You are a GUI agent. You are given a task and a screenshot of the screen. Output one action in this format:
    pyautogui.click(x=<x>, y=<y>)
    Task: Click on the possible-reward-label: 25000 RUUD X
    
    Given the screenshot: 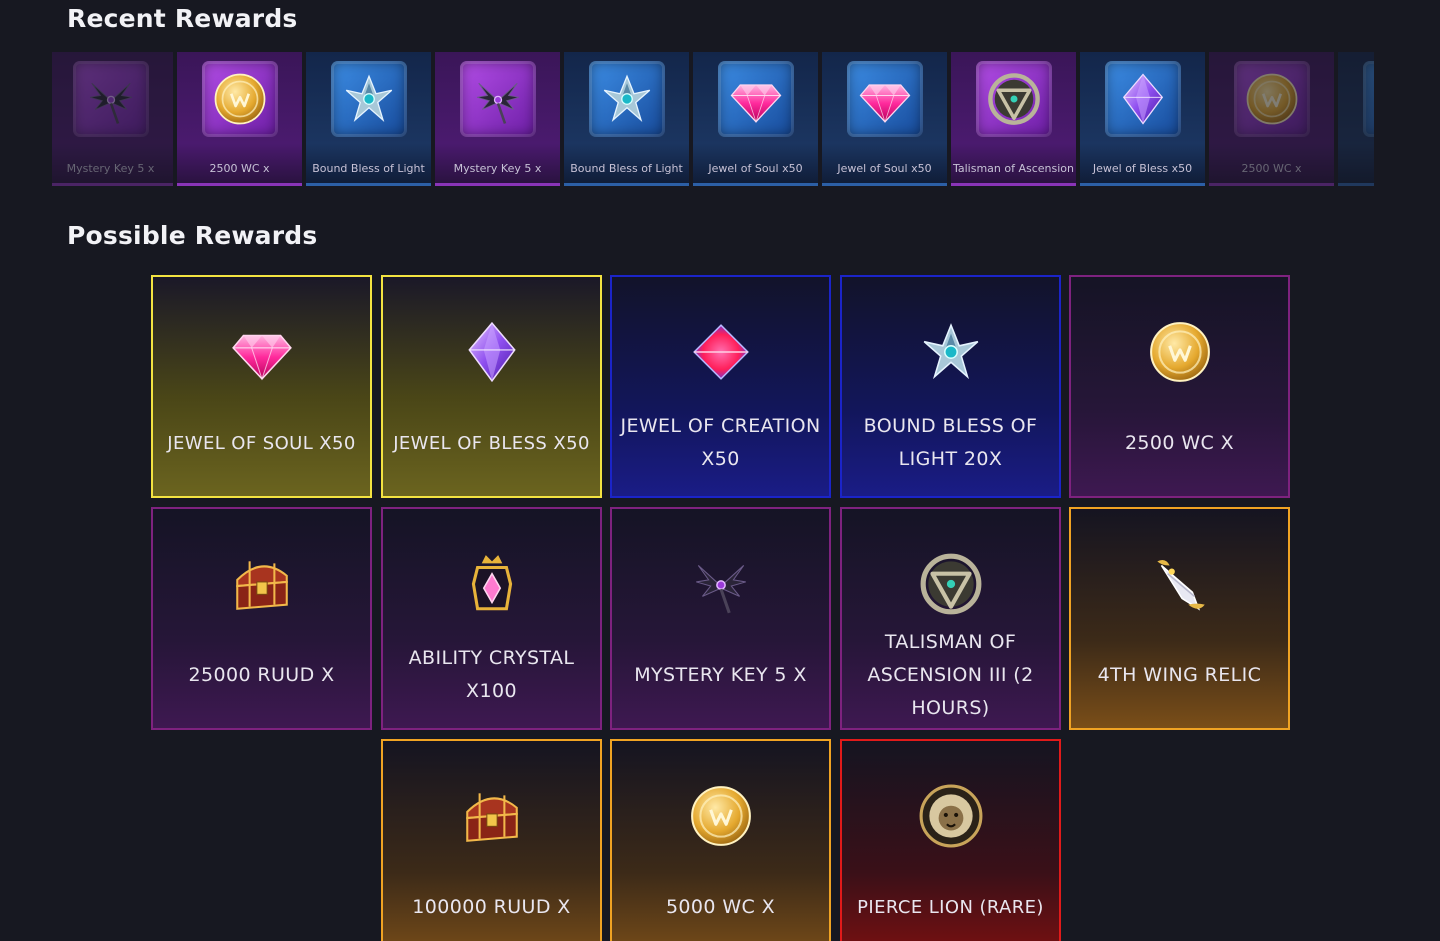 What is the action you would take?
    pyautogui.click(x=261, y=675)
    